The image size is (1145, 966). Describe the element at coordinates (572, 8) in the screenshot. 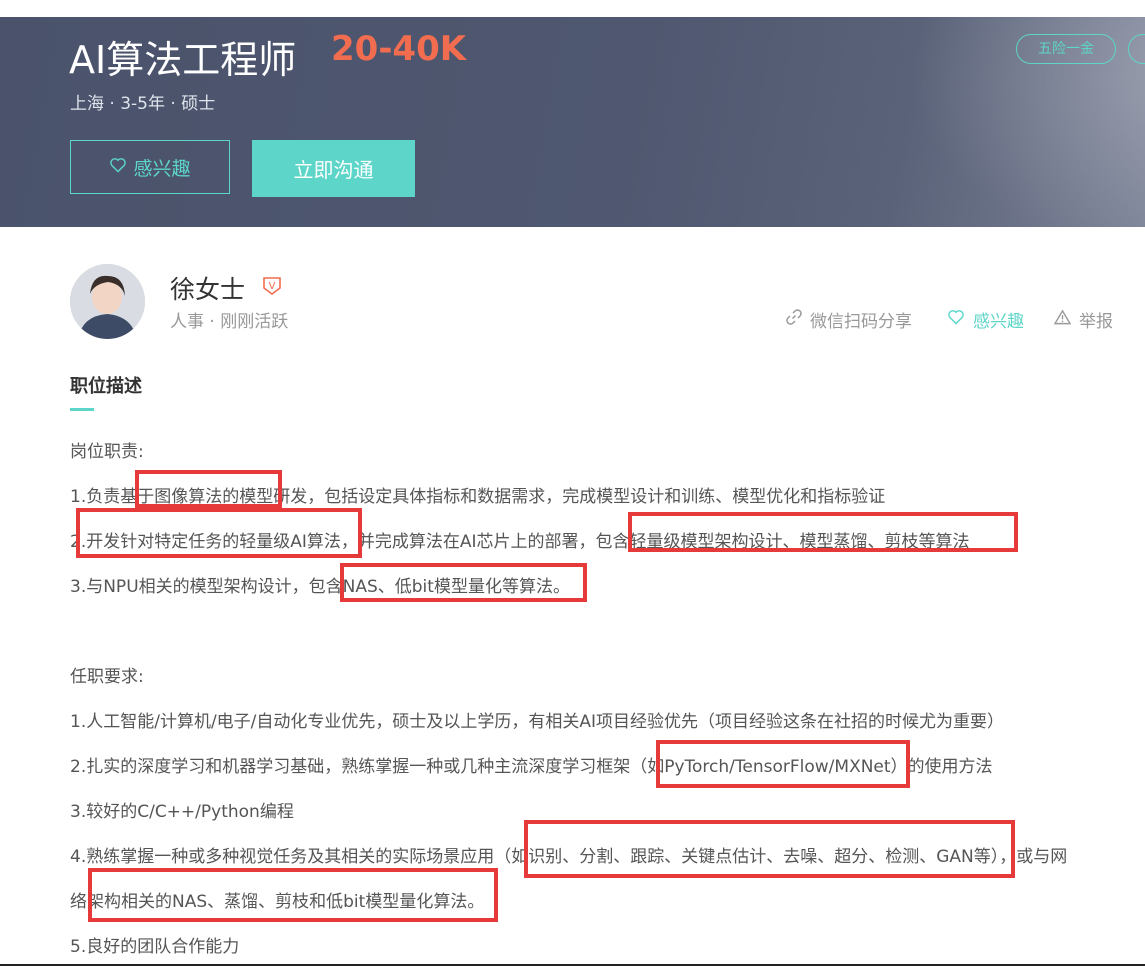

I see `top-strip` at that location.